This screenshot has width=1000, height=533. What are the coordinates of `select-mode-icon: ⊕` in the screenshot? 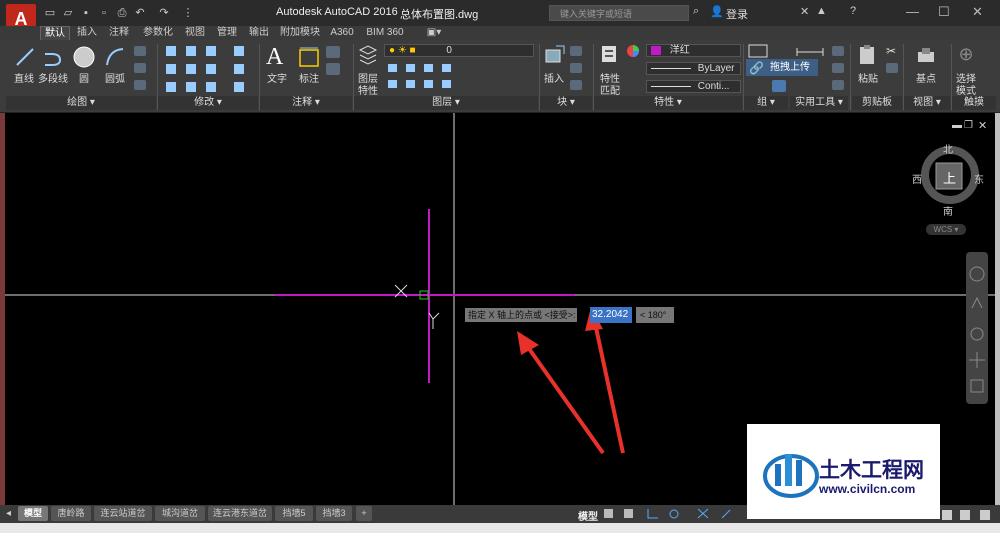 It's located at (966, 54).